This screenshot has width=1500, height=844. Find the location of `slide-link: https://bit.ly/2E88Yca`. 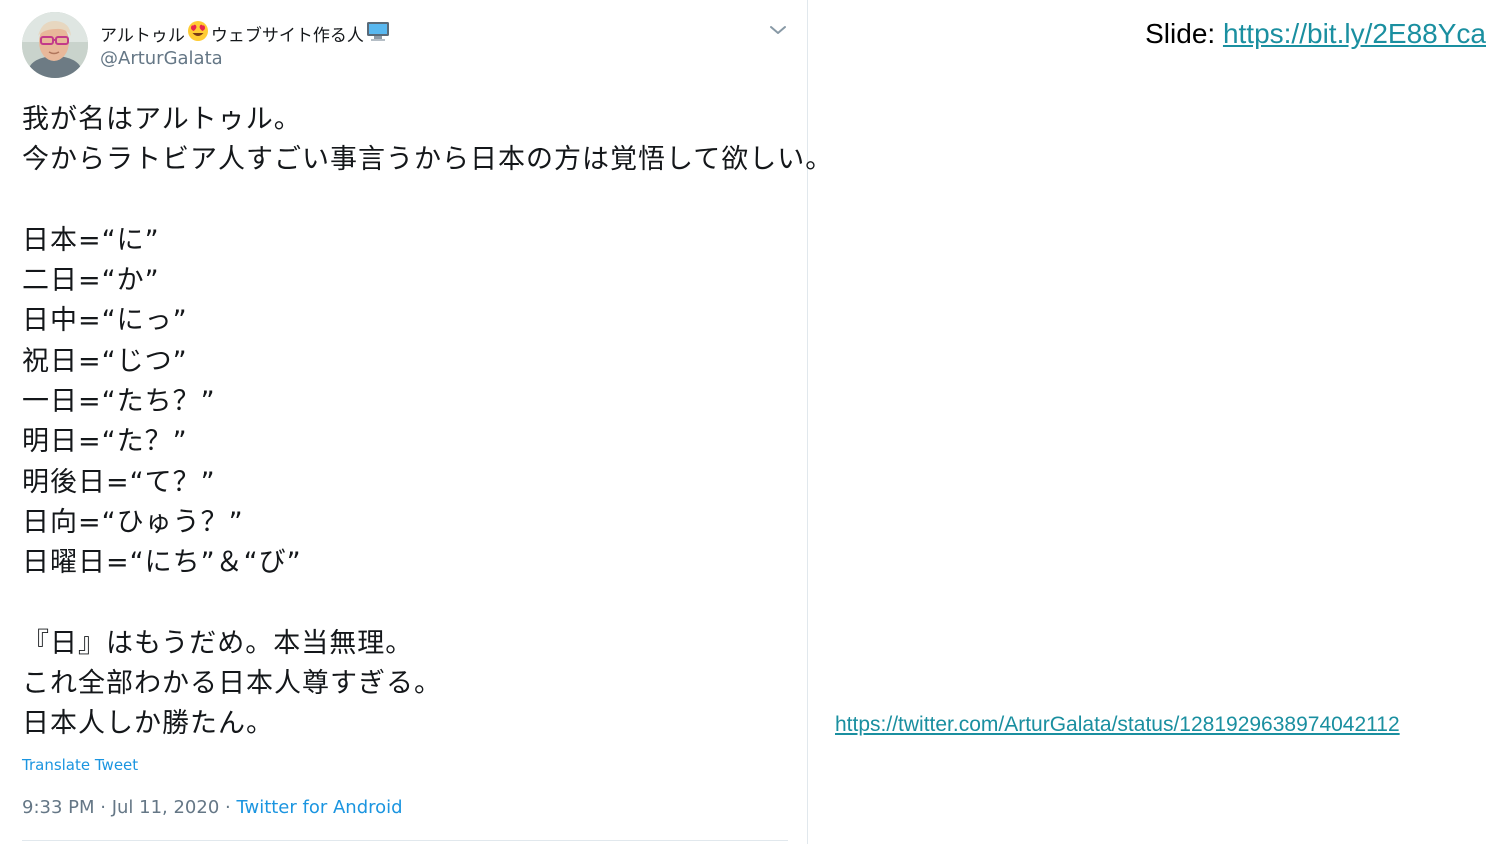

slide-link: https://bit.ly/2E88Yca is located at coordinates (1354, 33).